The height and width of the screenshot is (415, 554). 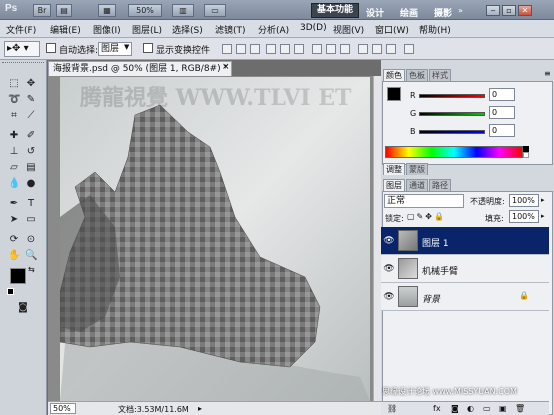 What do you see at coordinates (14, 152) in the screenshot?
I see `clone-stamp-tool-icon: ⊥` at bounding box center [14, 152].